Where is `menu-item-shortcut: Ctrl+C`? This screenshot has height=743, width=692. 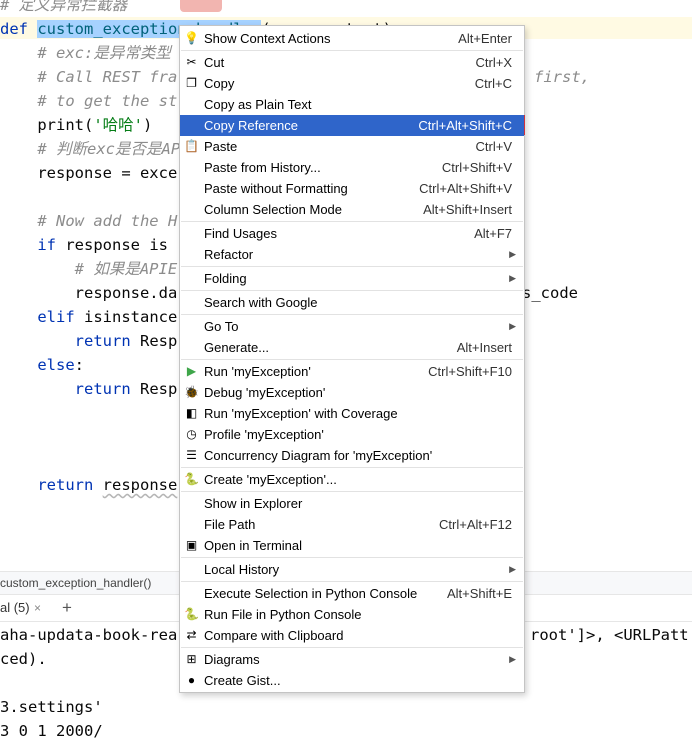 menu-item-shortcut: Ctrl+C is located at coordinates (493, 83).